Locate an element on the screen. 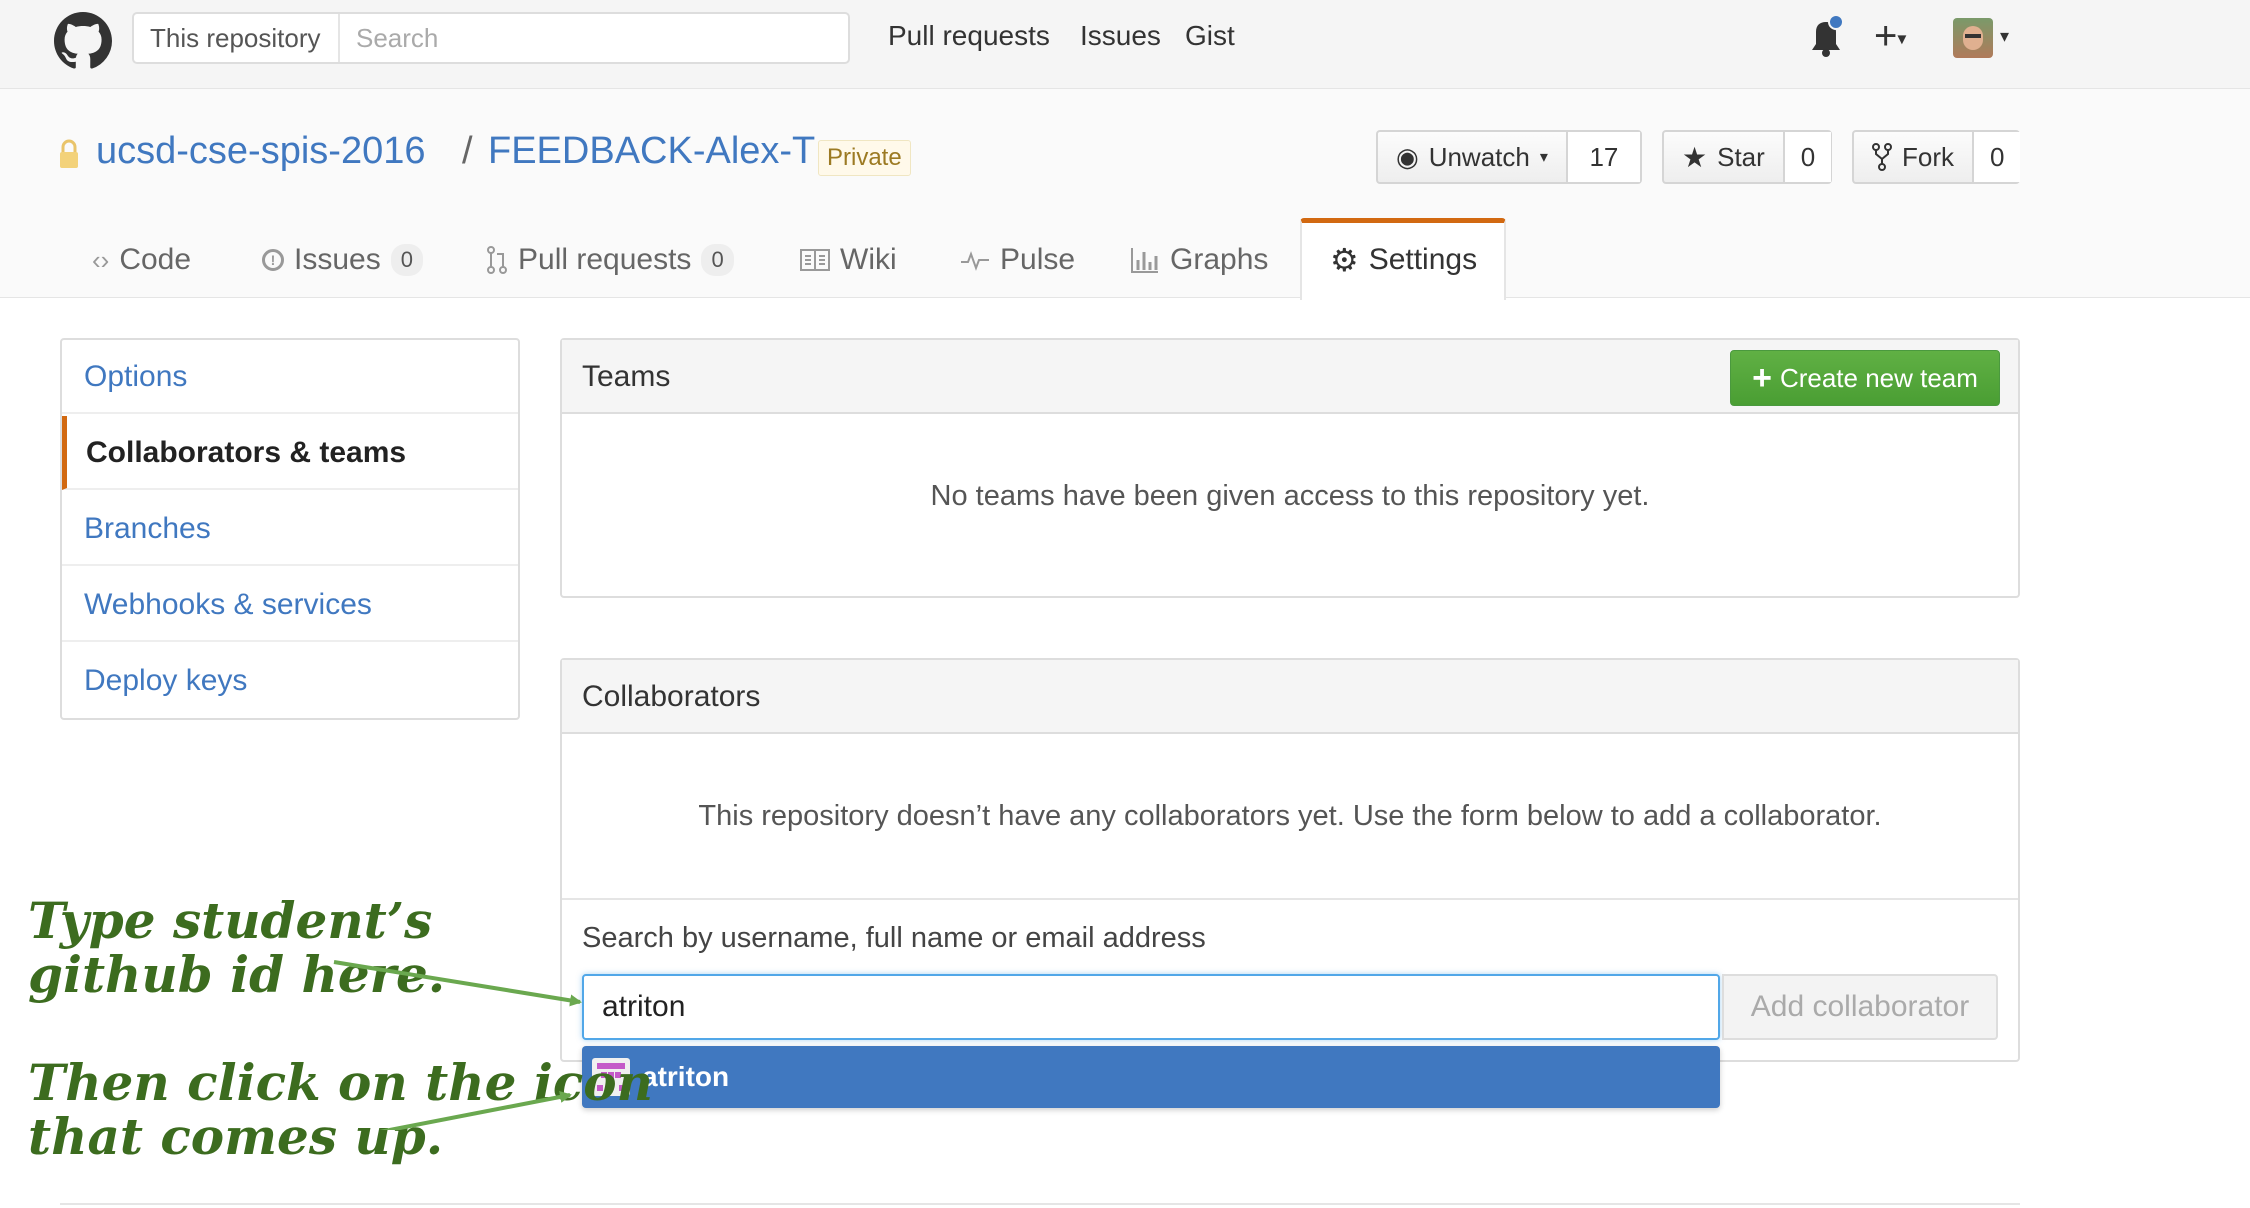 The image size is (2250, 1208). tab-settings-label: Settings is located at coordinates (1423, 259).